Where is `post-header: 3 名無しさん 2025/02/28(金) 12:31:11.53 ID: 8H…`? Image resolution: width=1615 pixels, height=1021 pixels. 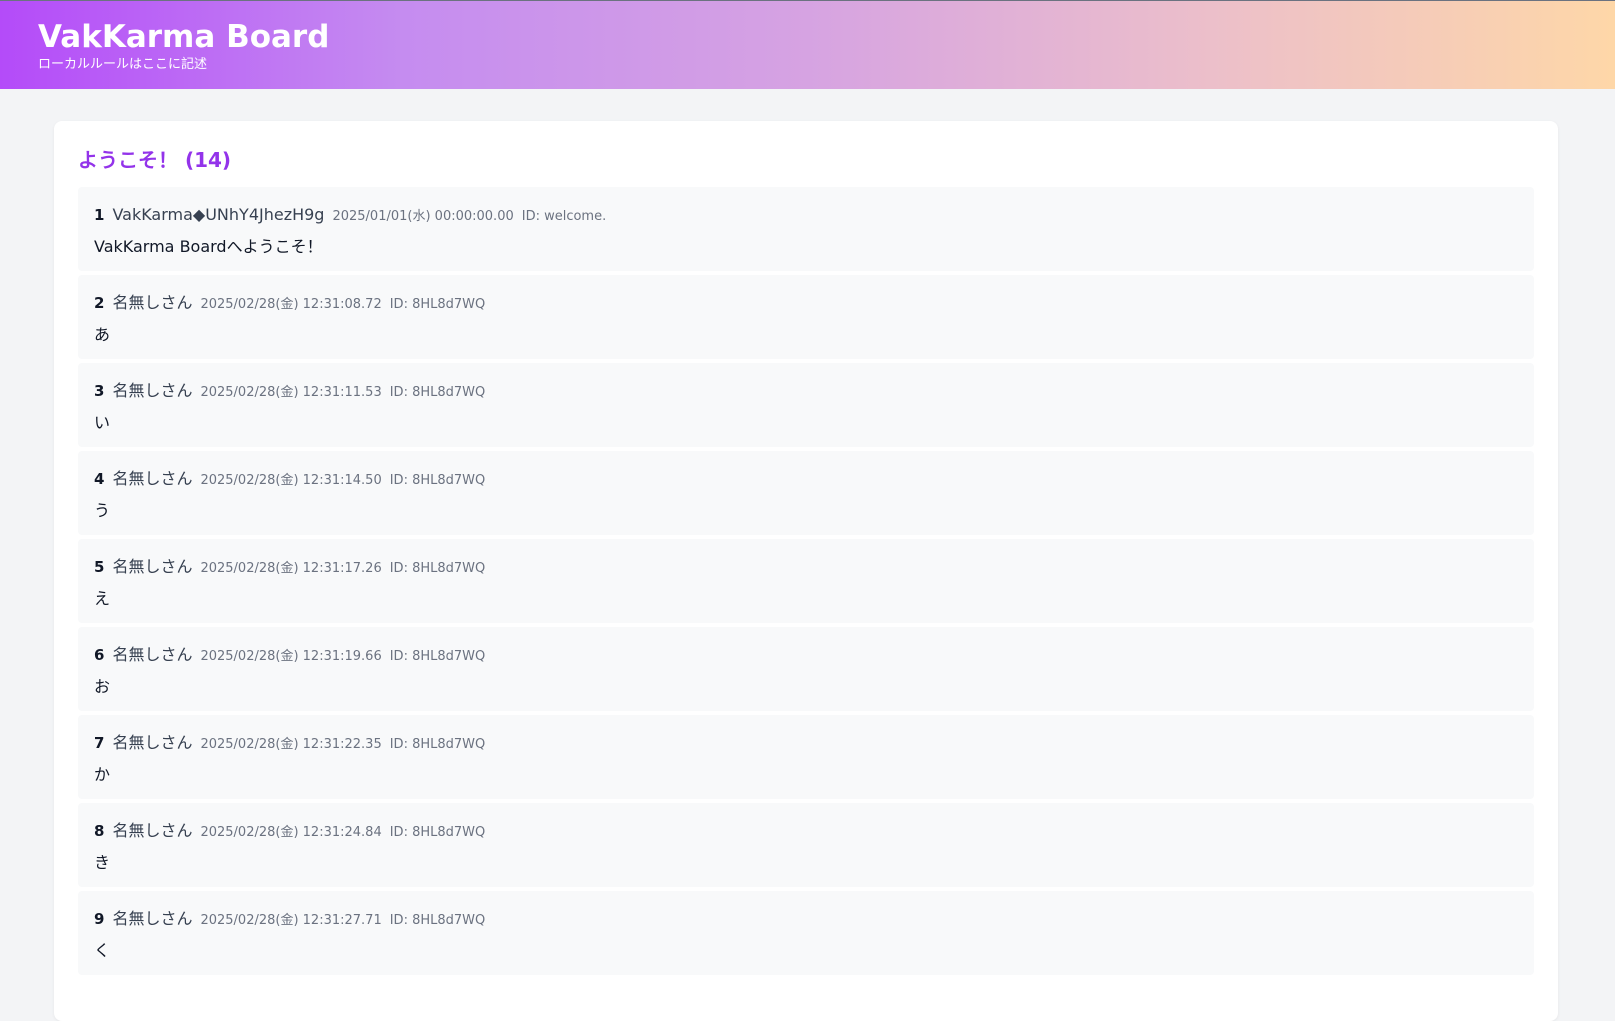
post-header: 3 名無しさん 2025/02/28(金) 12:31:11.53 ID: 8H… is located at coordinates (806, 391).